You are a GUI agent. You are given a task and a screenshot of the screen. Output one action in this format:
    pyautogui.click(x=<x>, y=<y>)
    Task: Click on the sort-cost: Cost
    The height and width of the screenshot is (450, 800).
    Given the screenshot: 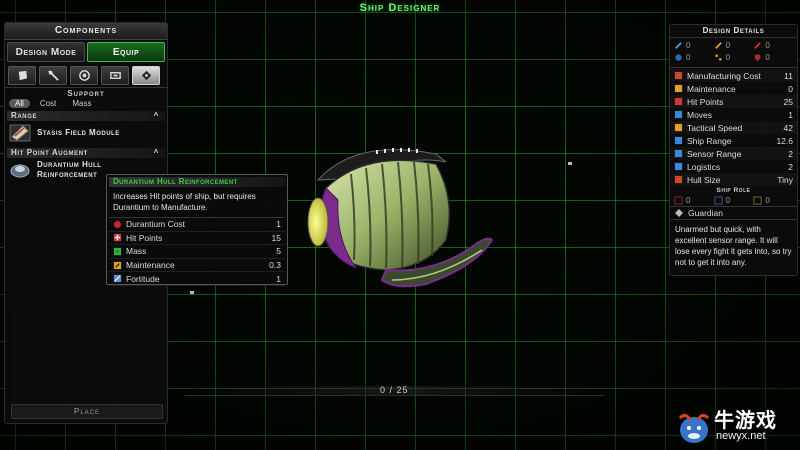 What is the action you would take?
    pyautogui.click(x=48, y=103)
    